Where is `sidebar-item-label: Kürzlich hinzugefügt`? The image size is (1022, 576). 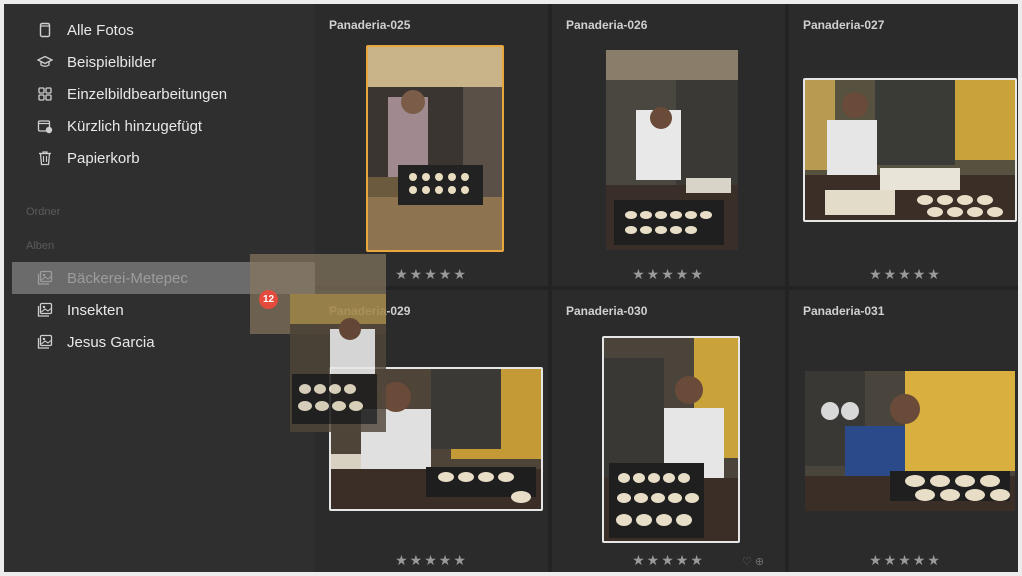 sidebar-item-label: Kürzlich hinzugefügt is located at coordinates (135, 126).